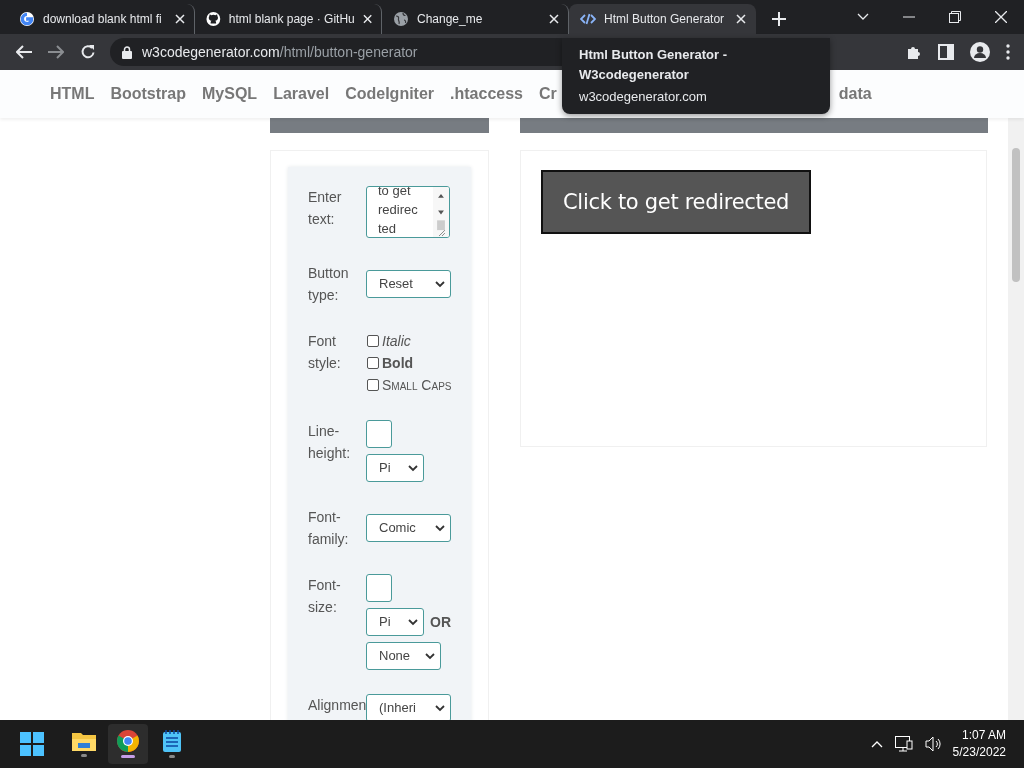 The width and height of the screenshot is (1024, 768). I want to click on url-text: w3codegenerator.com/html/button-generator, so click(280, 52).